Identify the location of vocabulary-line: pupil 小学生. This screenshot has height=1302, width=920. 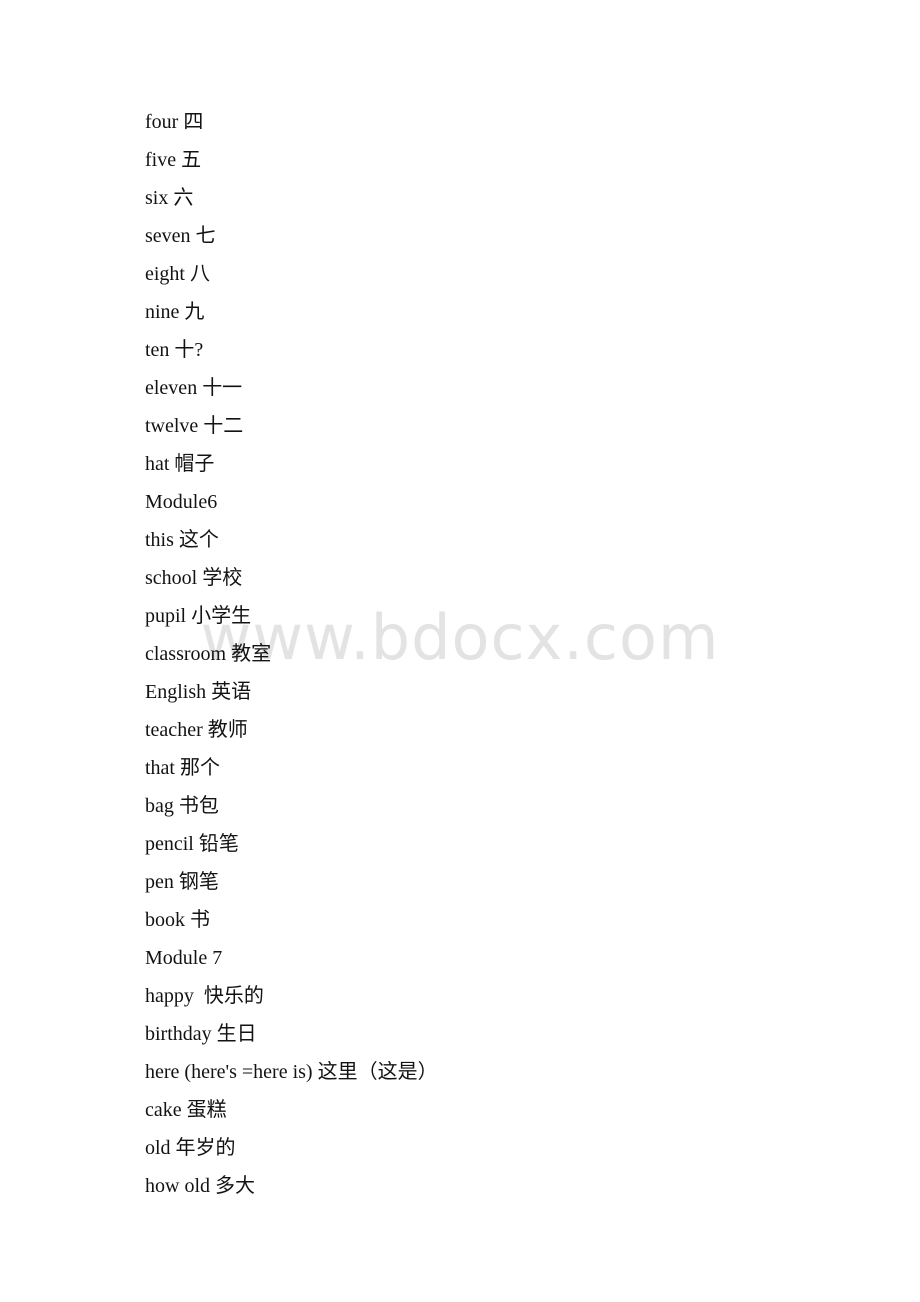
(198, 616).